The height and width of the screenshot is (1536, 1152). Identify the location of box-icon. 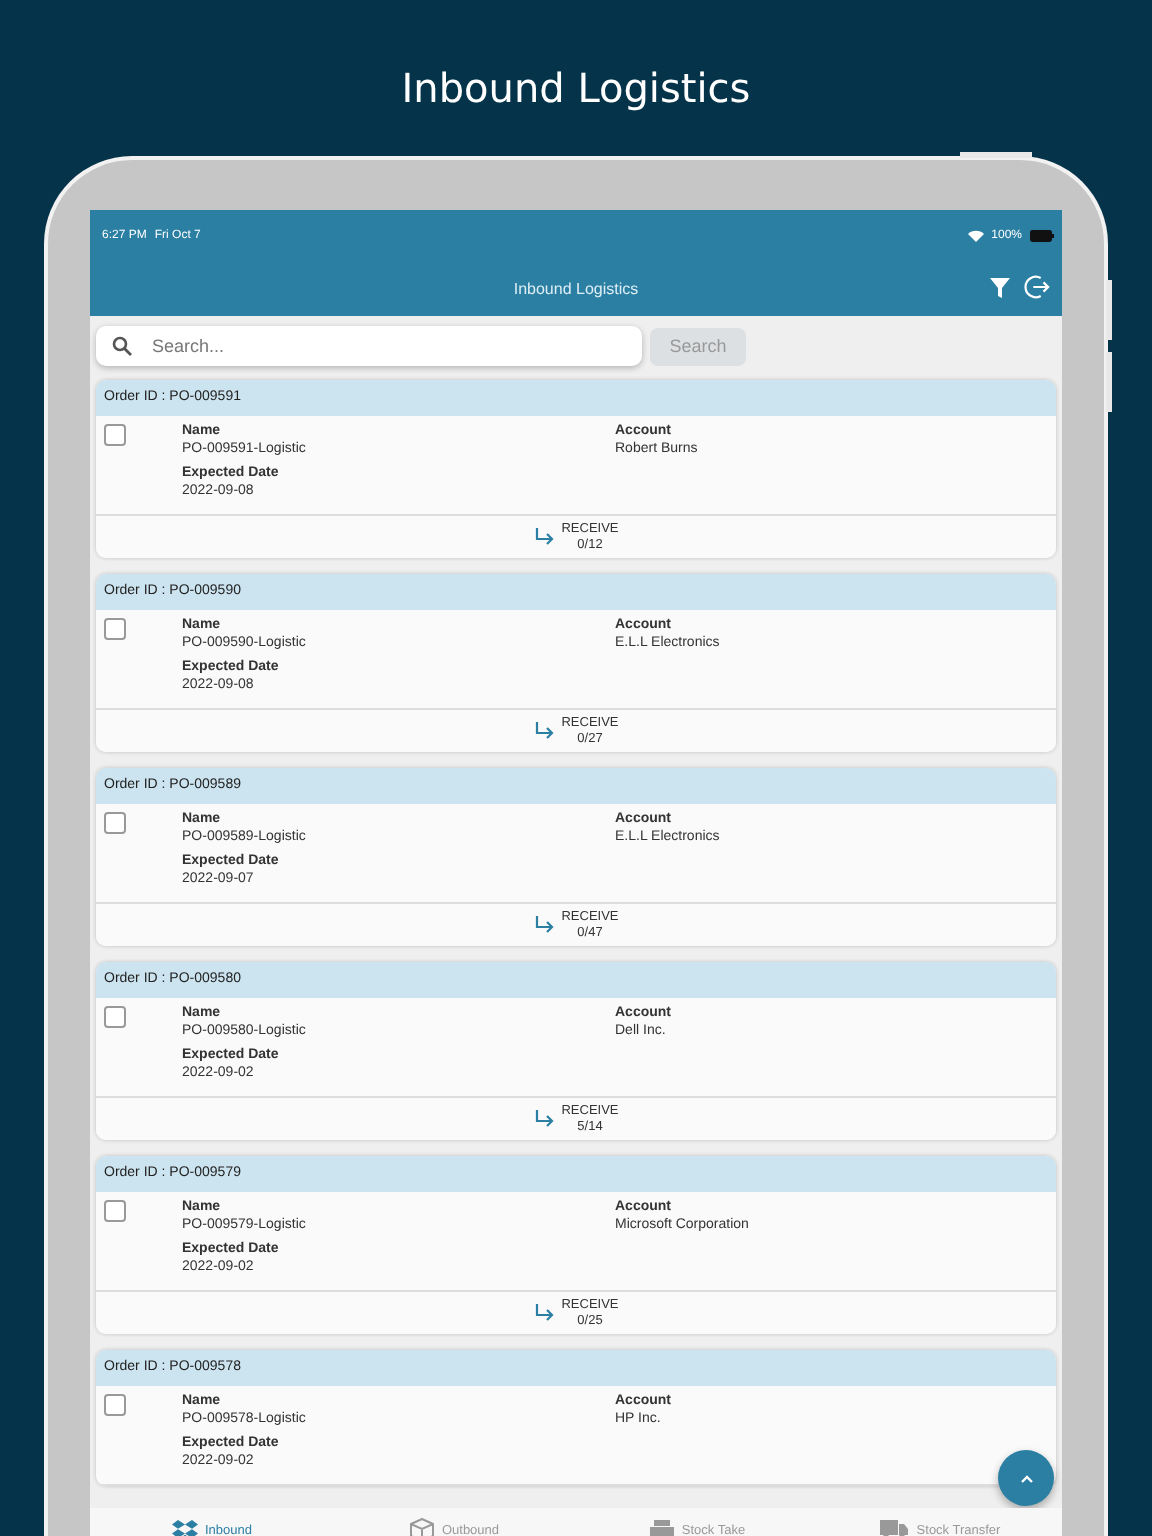
(421, 1527).